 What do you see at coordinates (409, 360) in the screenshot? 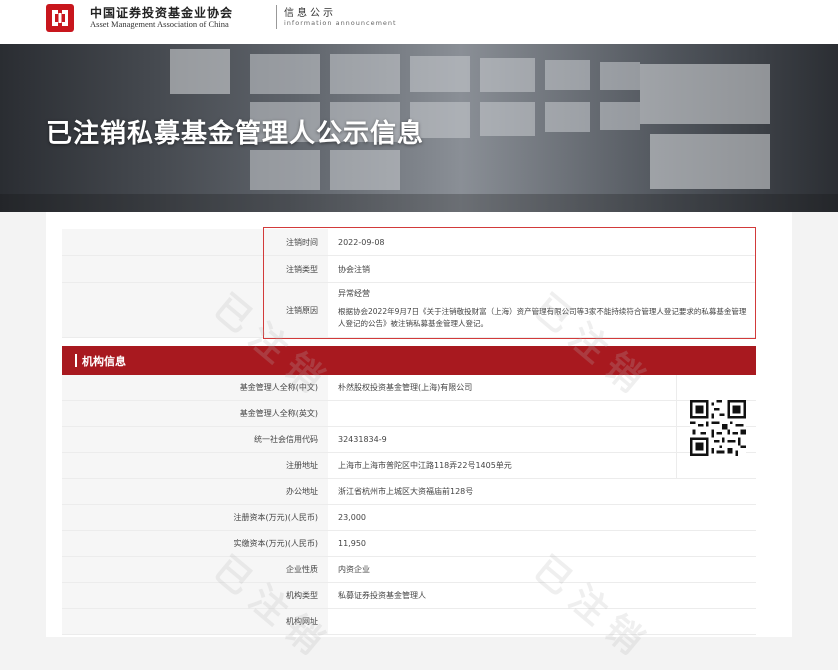
I see `org-info-header: 机构信息` at bounding box center [409, 360].